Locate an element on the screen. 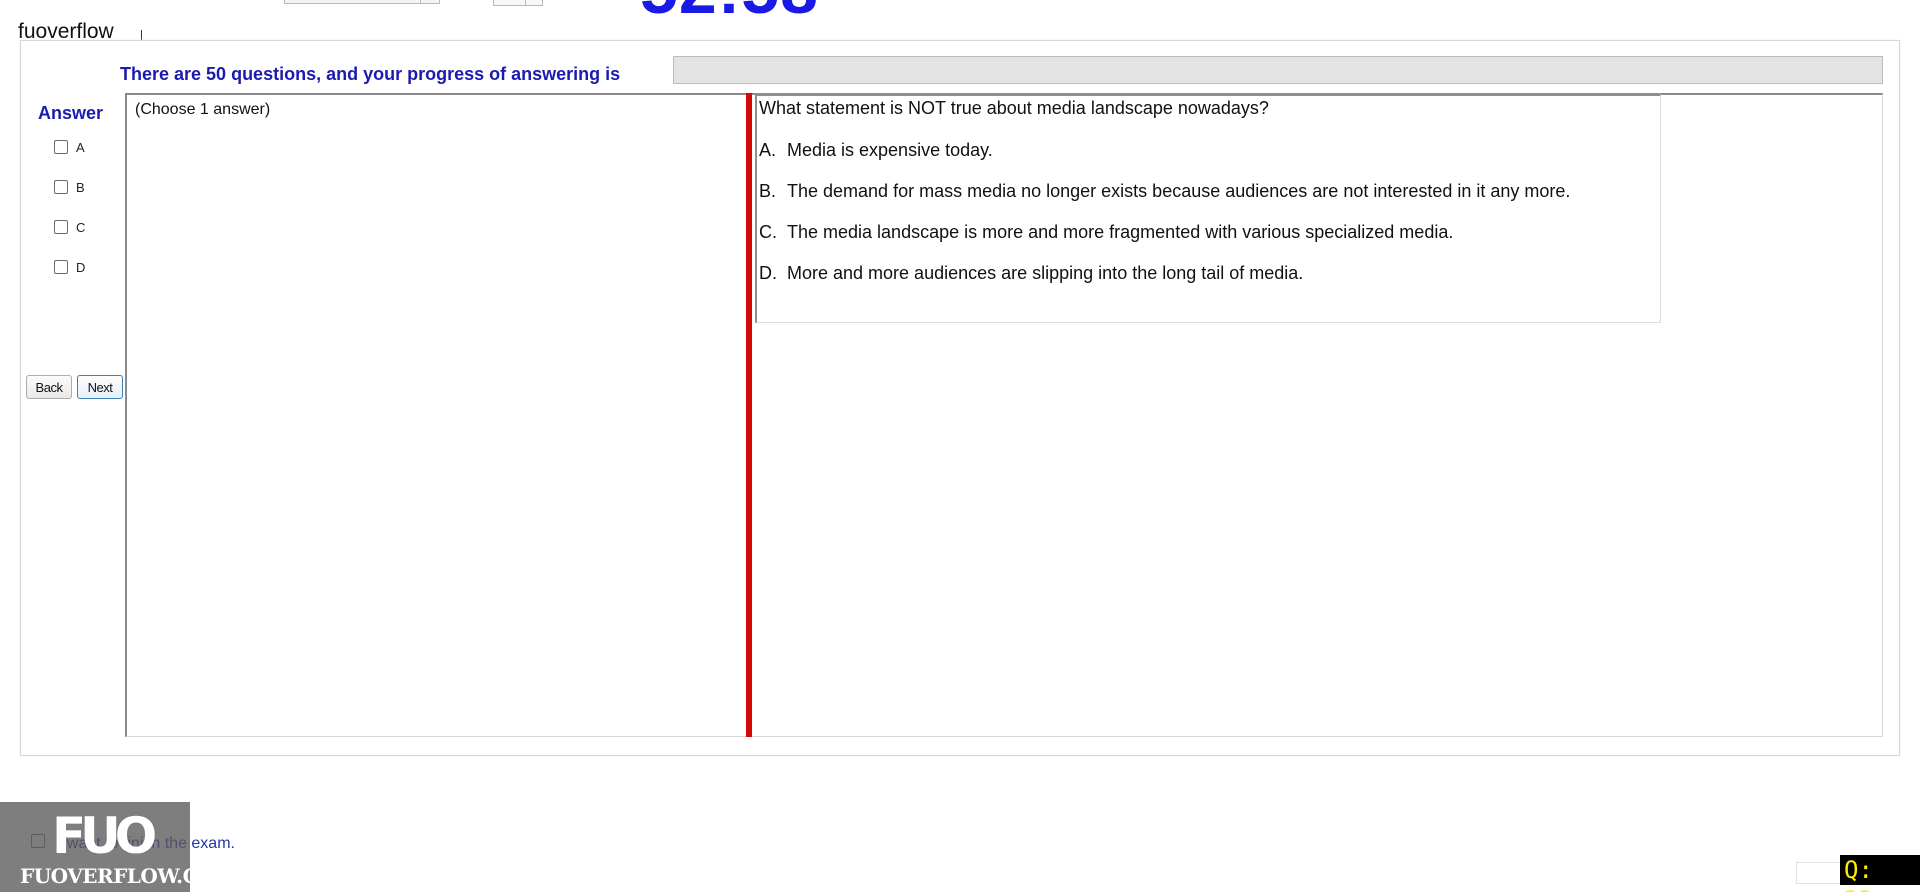 This screenshot has width=1920, height=892. choose-hint: (Choose 1 answer) is located at coordinates (203, 109).